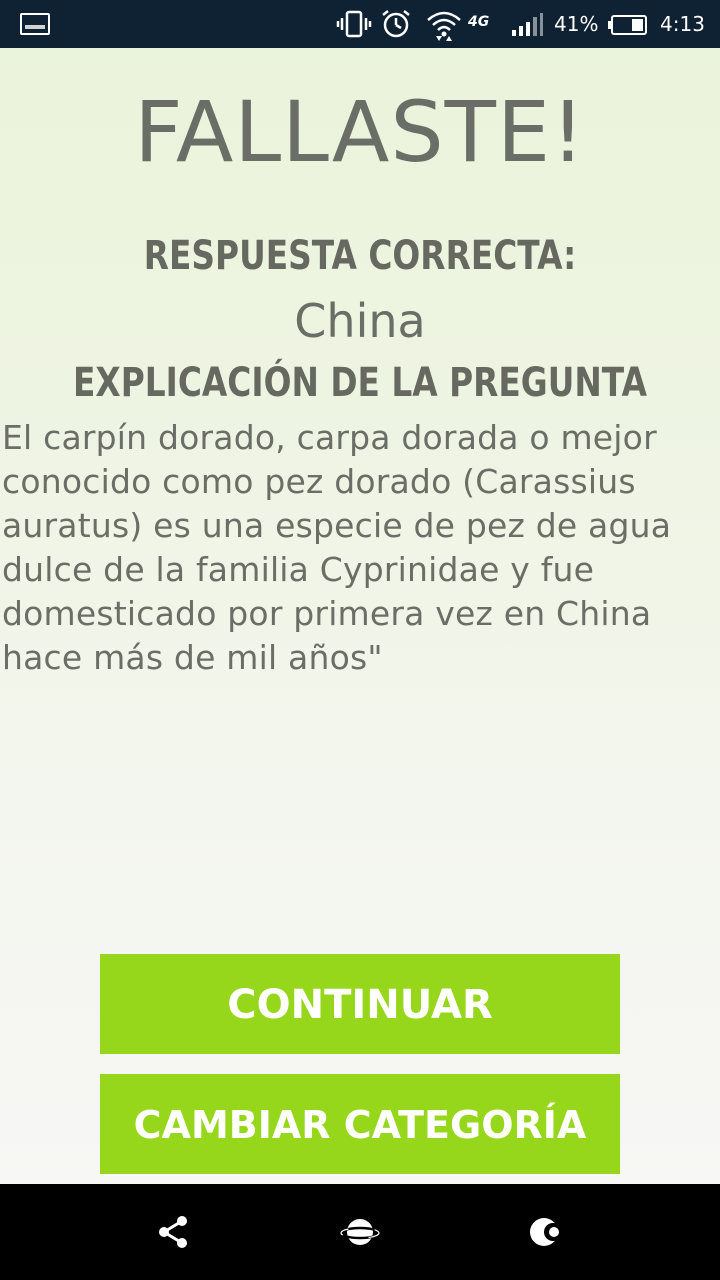 The image size is (720, 1280). I want to click on battery-percent: 41%, so click(576, 24).